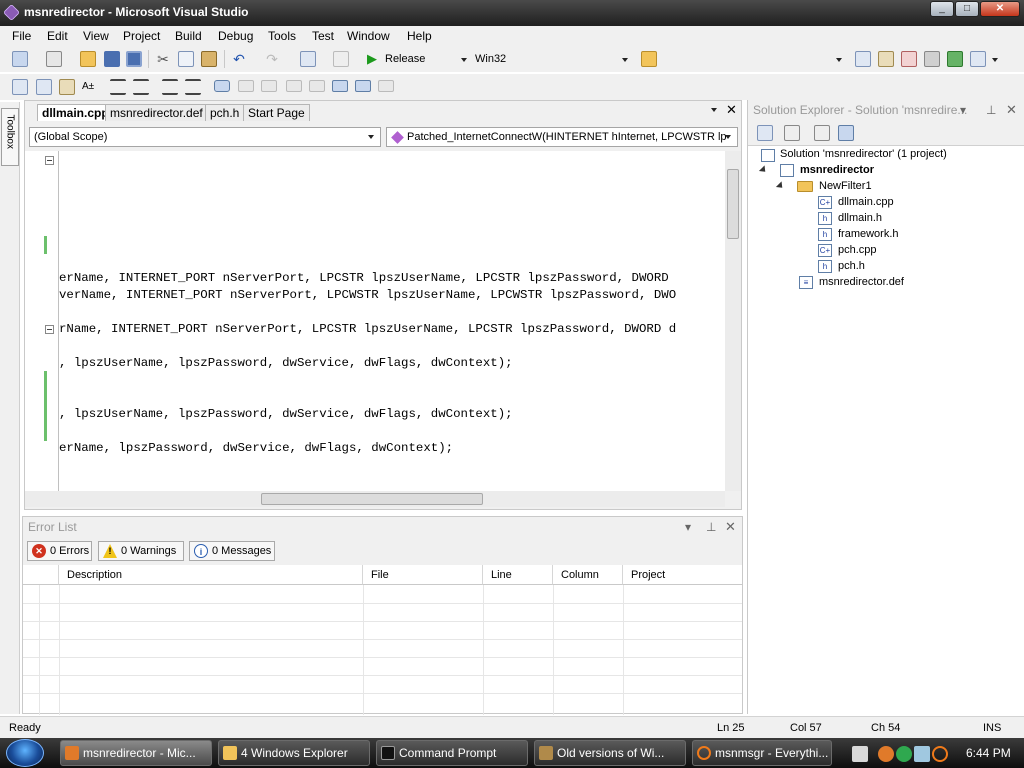 This screenshot has width=1024, height=768. What do you see at coordinates (988, 753) in the screenshot?
I see `clock: 6:44 PM` at bounding box center [988, 753].